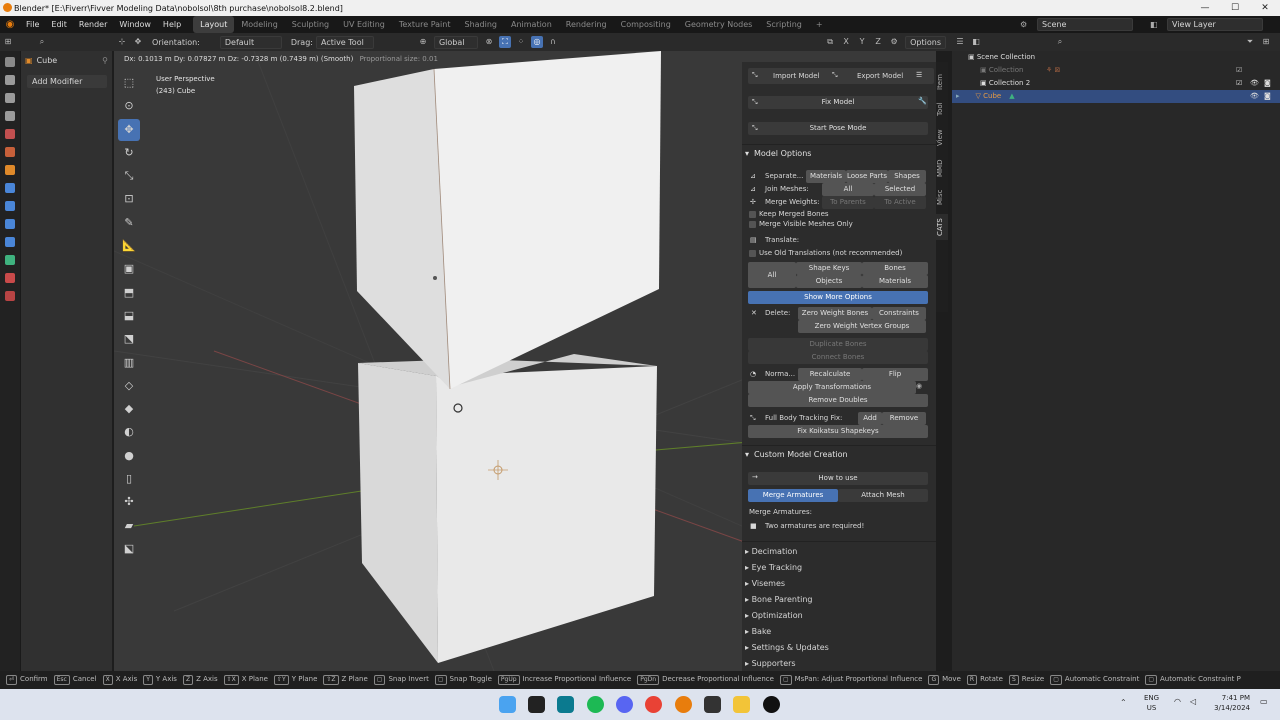 This screenshot has height=720, width=1280. I want to click on menu-render: Render, so click(93, 24).